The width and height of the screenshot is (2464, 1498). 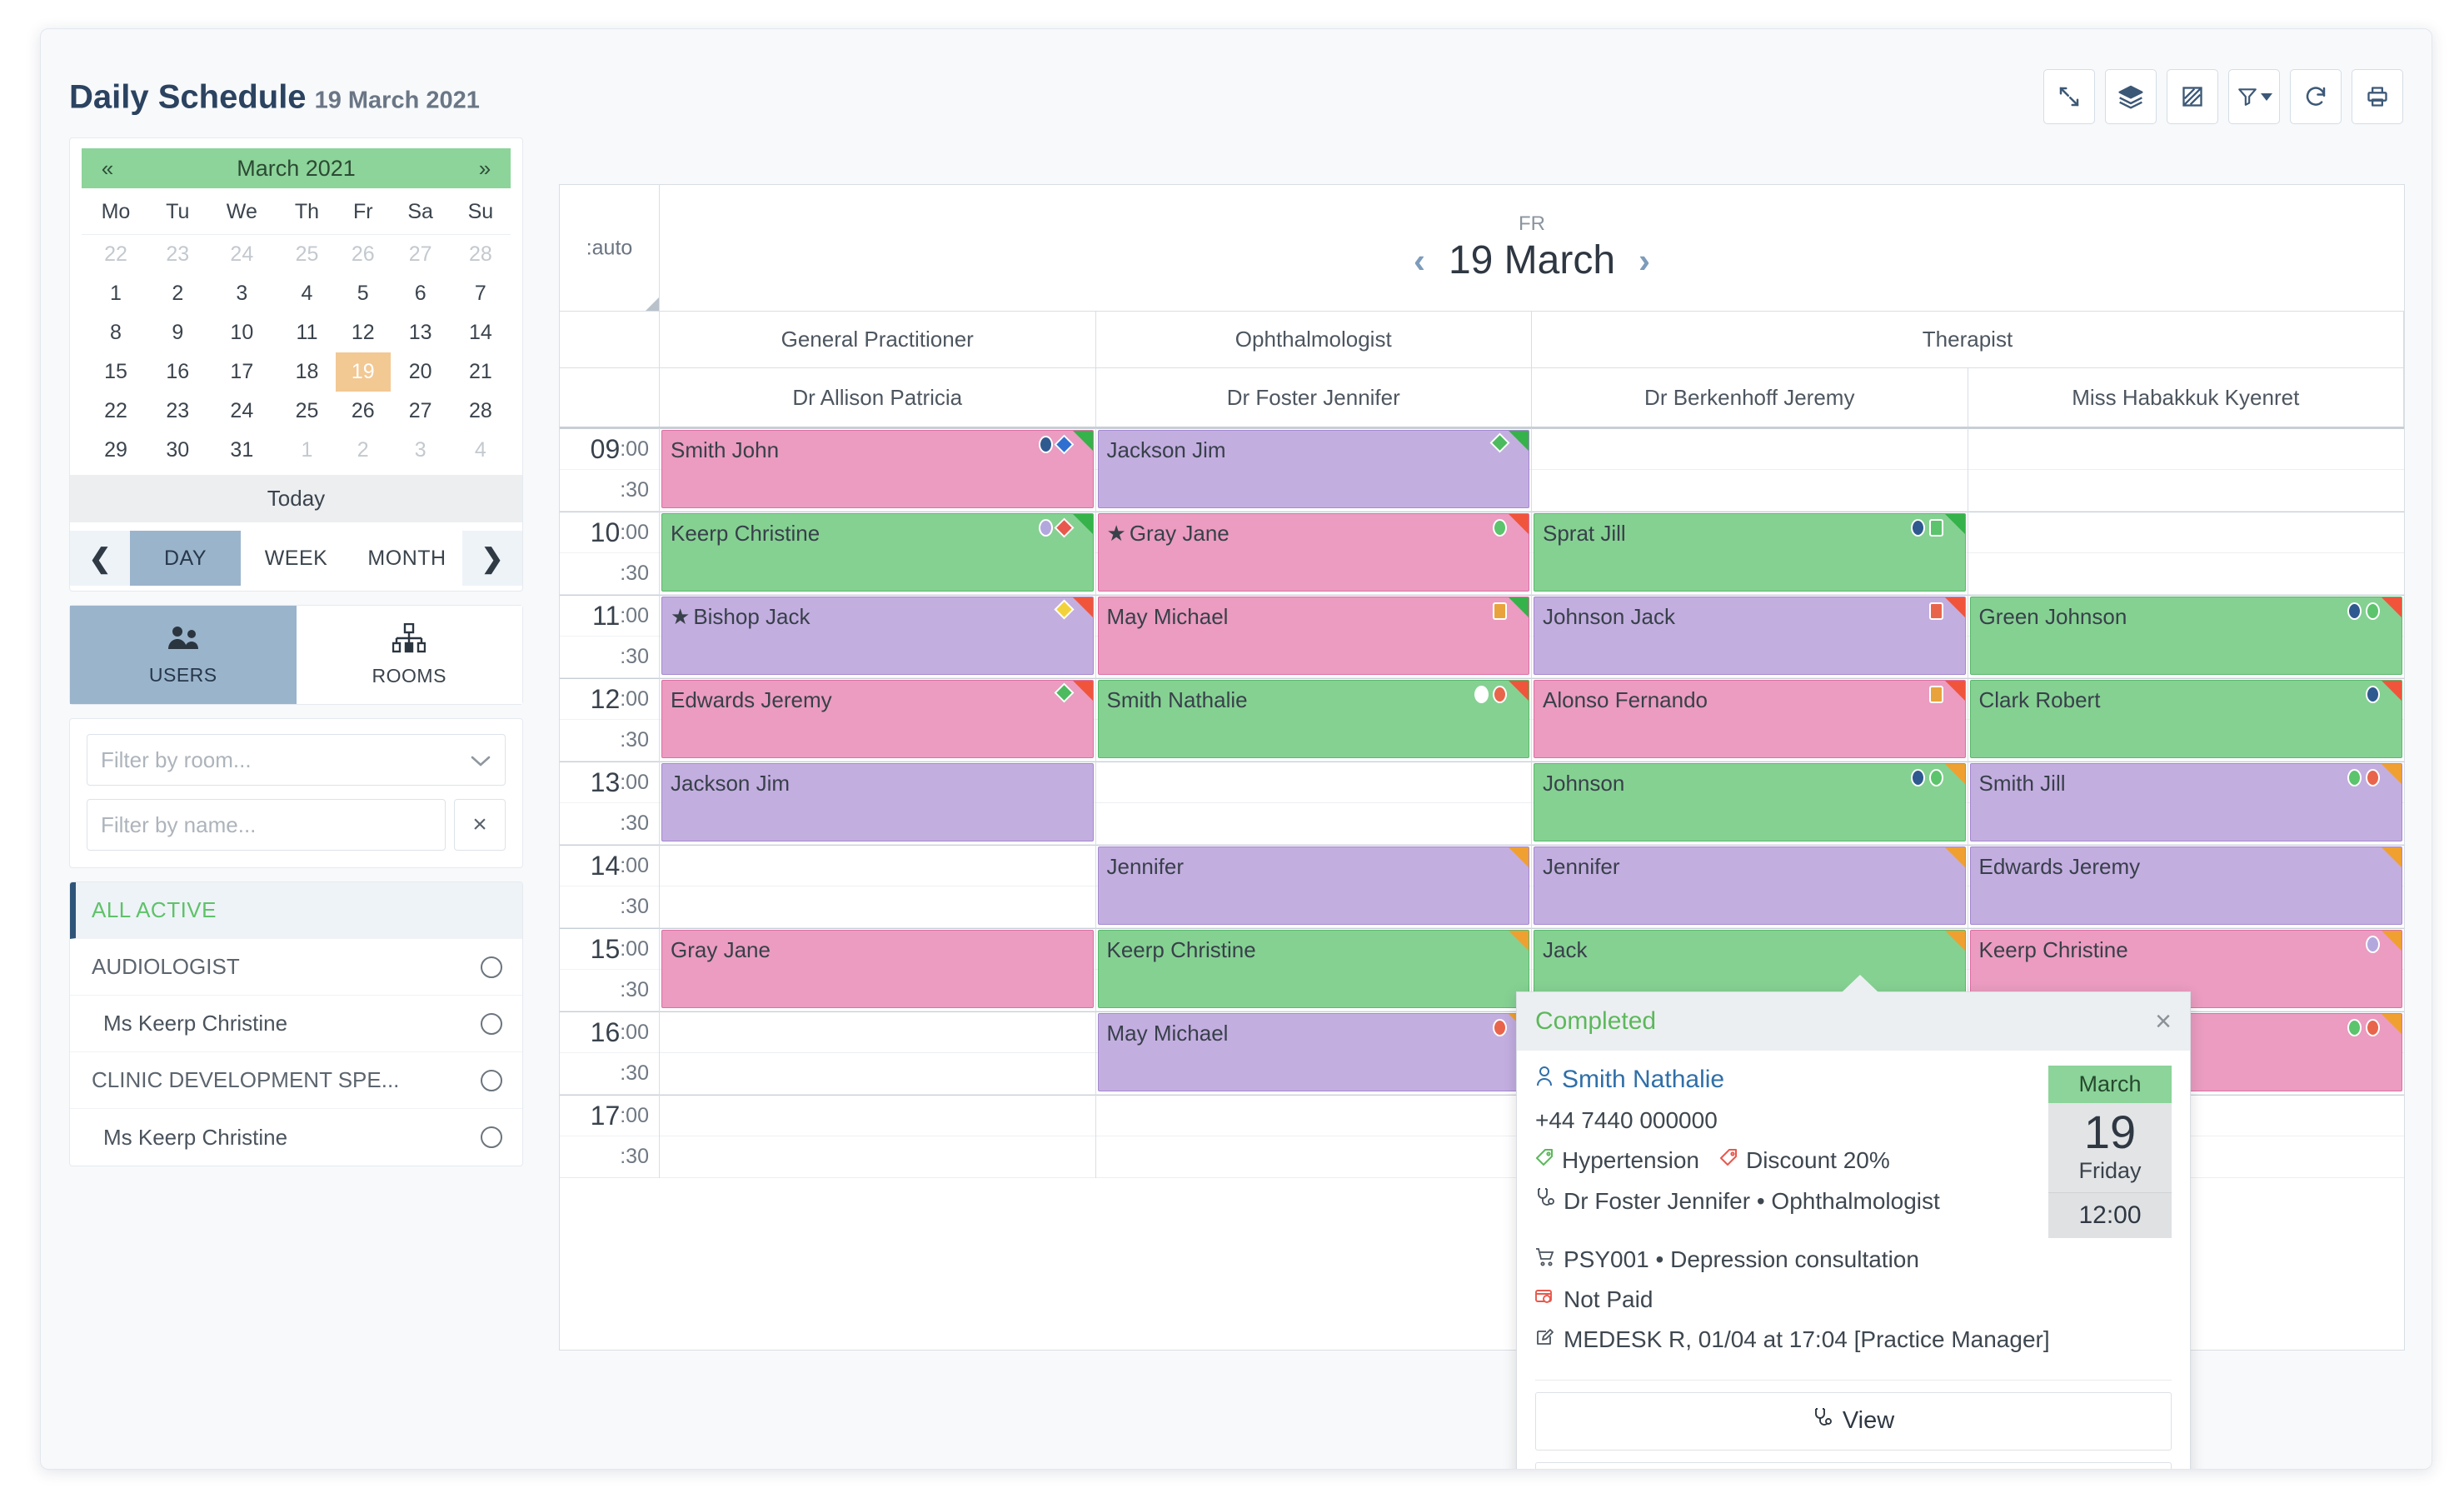 I want to click on appointment-block: ★ Bishop Jack, so click(x=877, y=636).